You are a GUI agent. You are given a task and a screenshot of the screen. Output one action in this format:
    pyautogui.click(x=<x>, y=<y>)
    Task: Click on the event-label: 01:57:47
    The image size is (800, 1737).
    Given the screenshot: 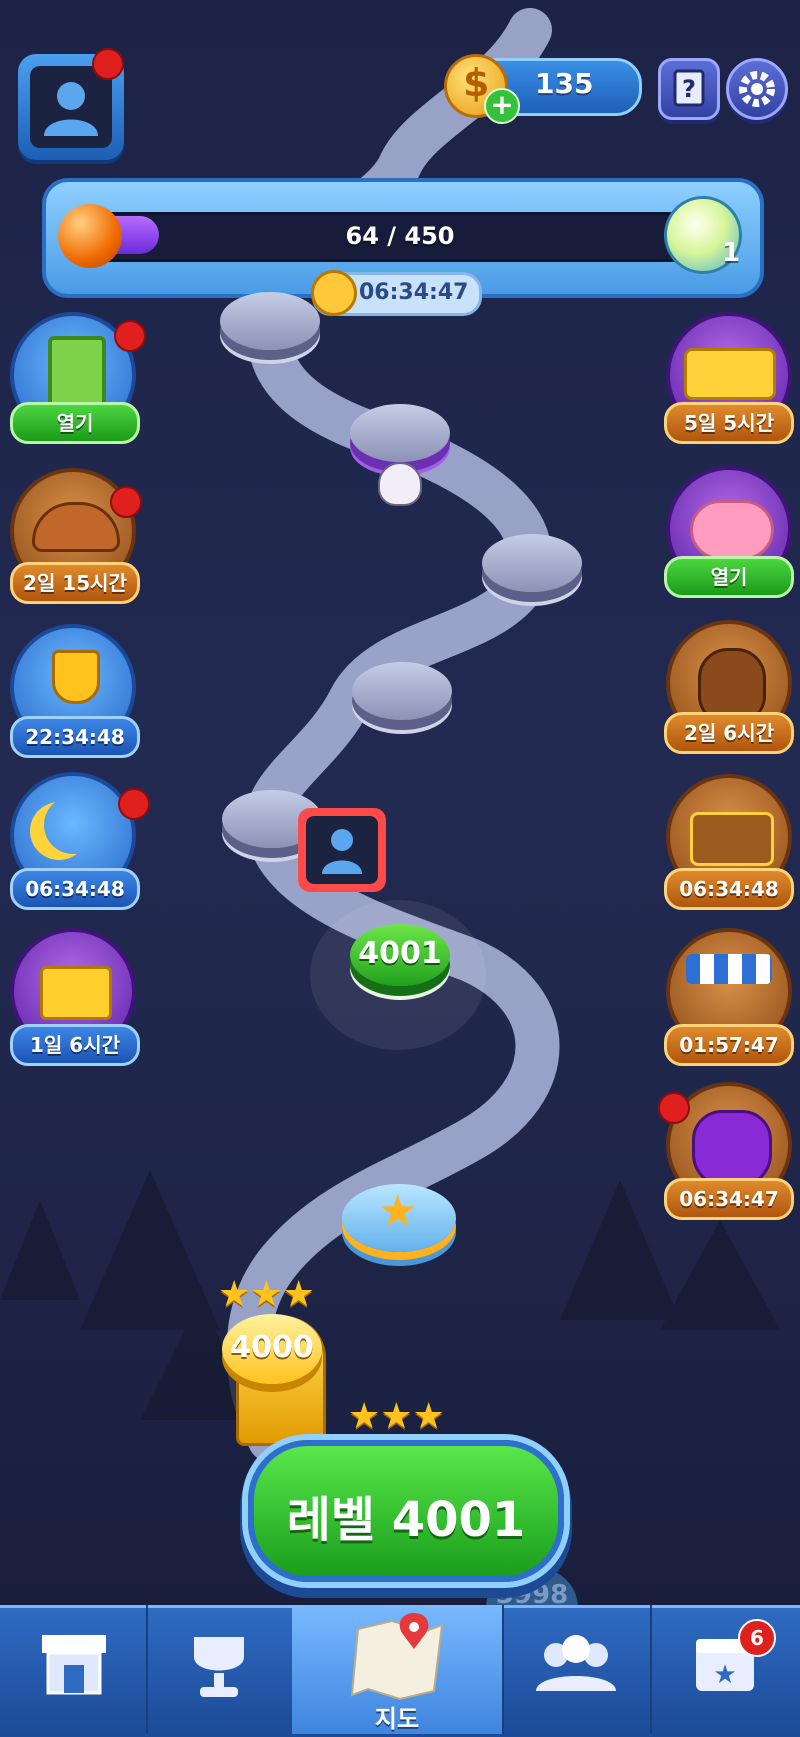 What is the action you would take?
    pyautogui.click(x=729, y=1045)
    